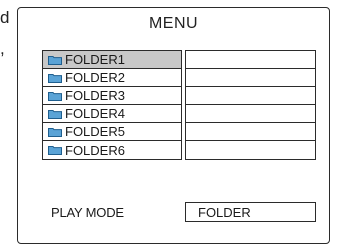 Image resolution: width=337 pixels, height=249 pixels. I want to click on folder-item: FOLDER3, so click(112, 96).